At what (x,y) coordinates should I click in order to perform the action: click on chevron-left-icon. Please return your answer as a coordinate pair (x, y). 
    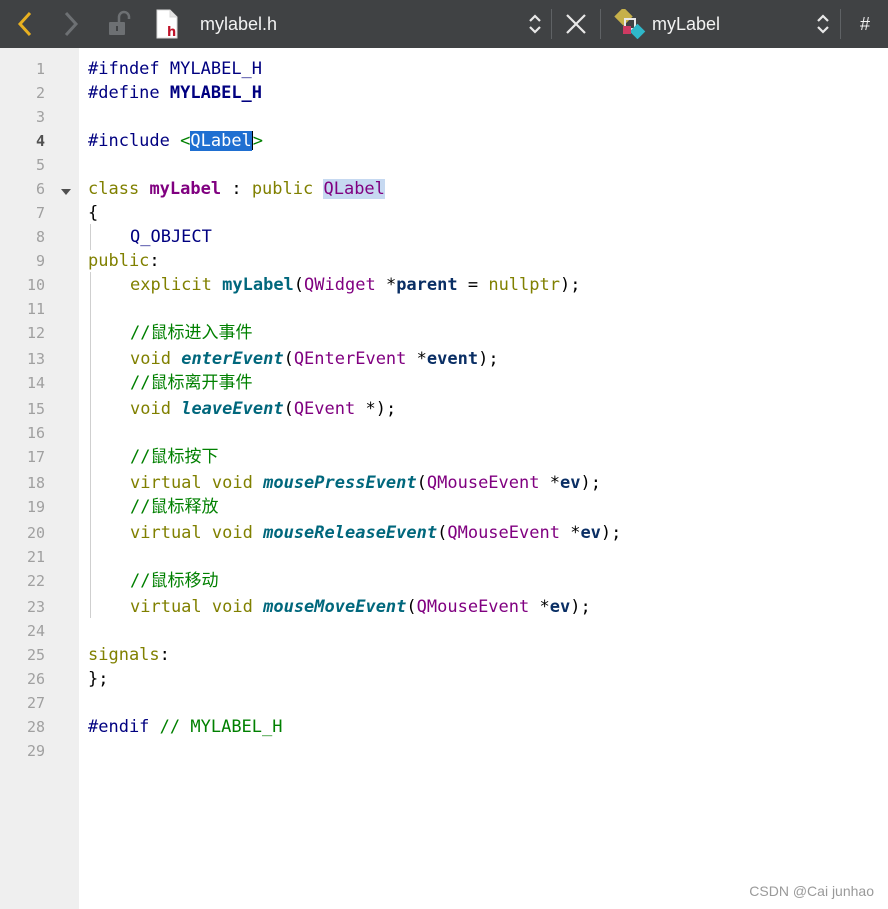
    Looking at the image, I should click on (24, 24).